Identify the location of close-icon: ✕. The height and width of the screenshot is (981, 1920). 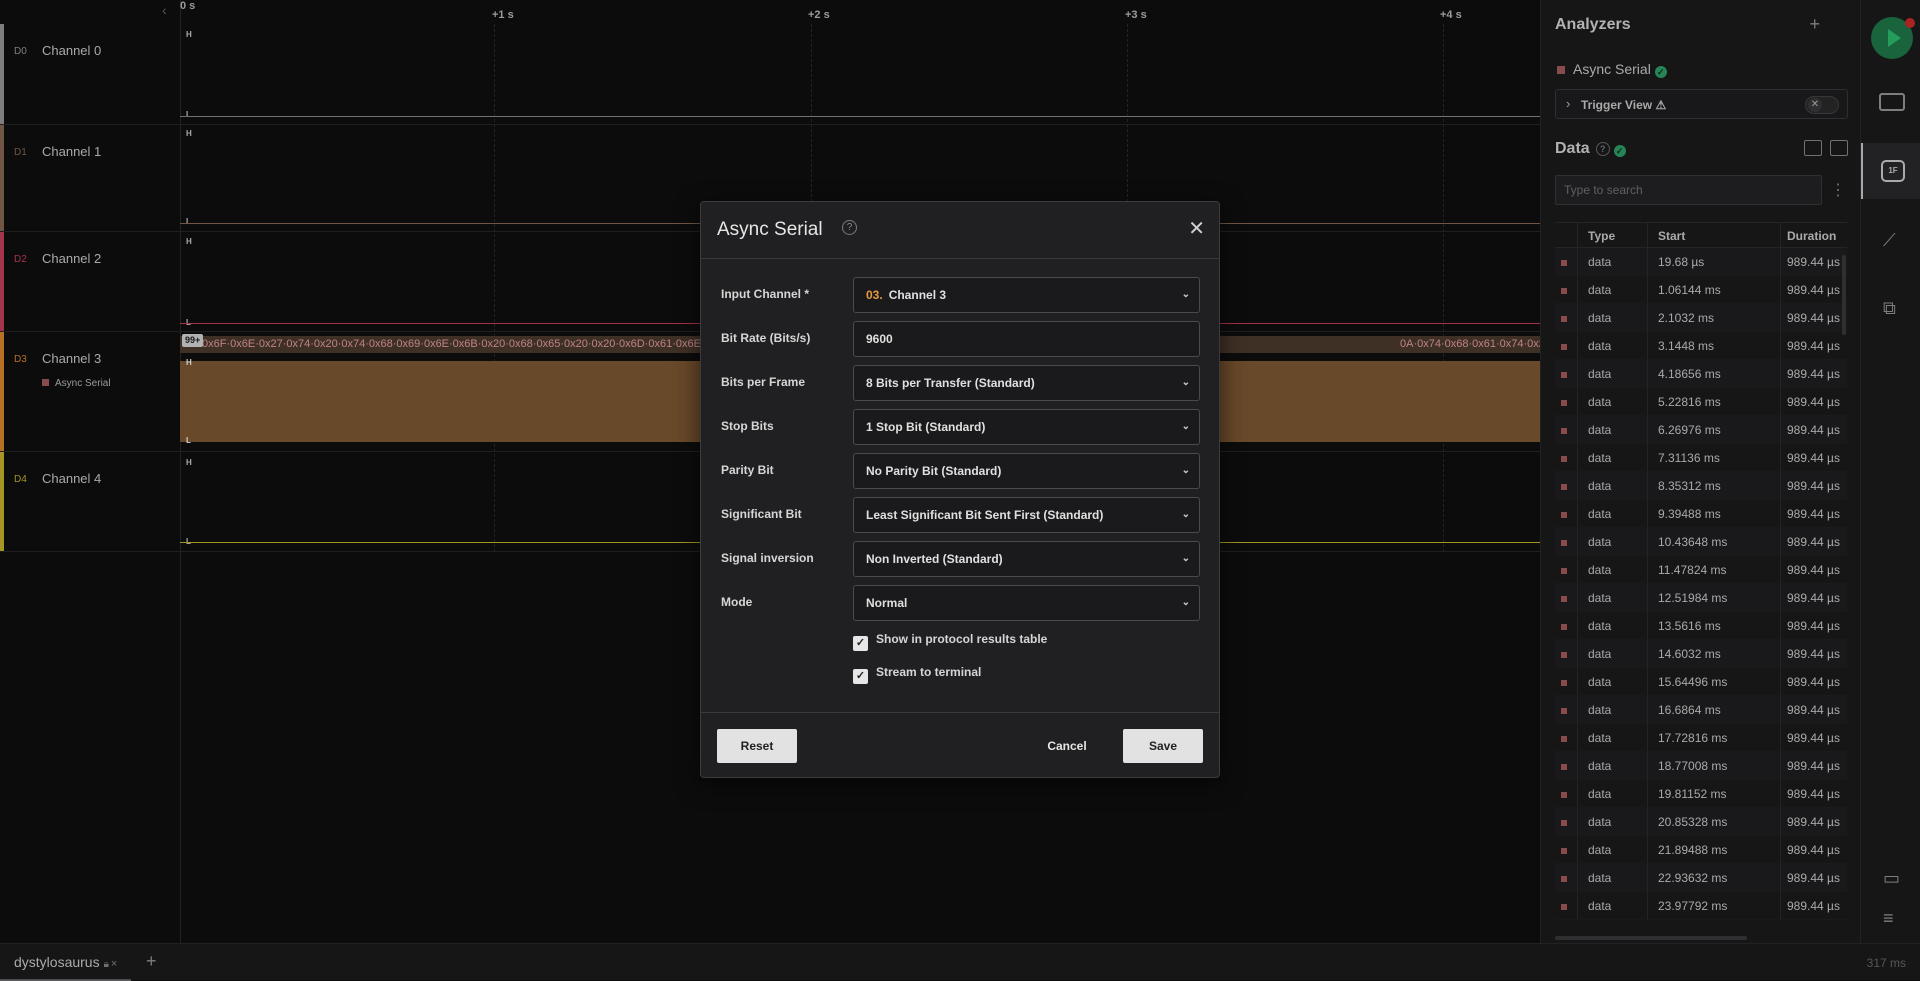
(1196, 228).